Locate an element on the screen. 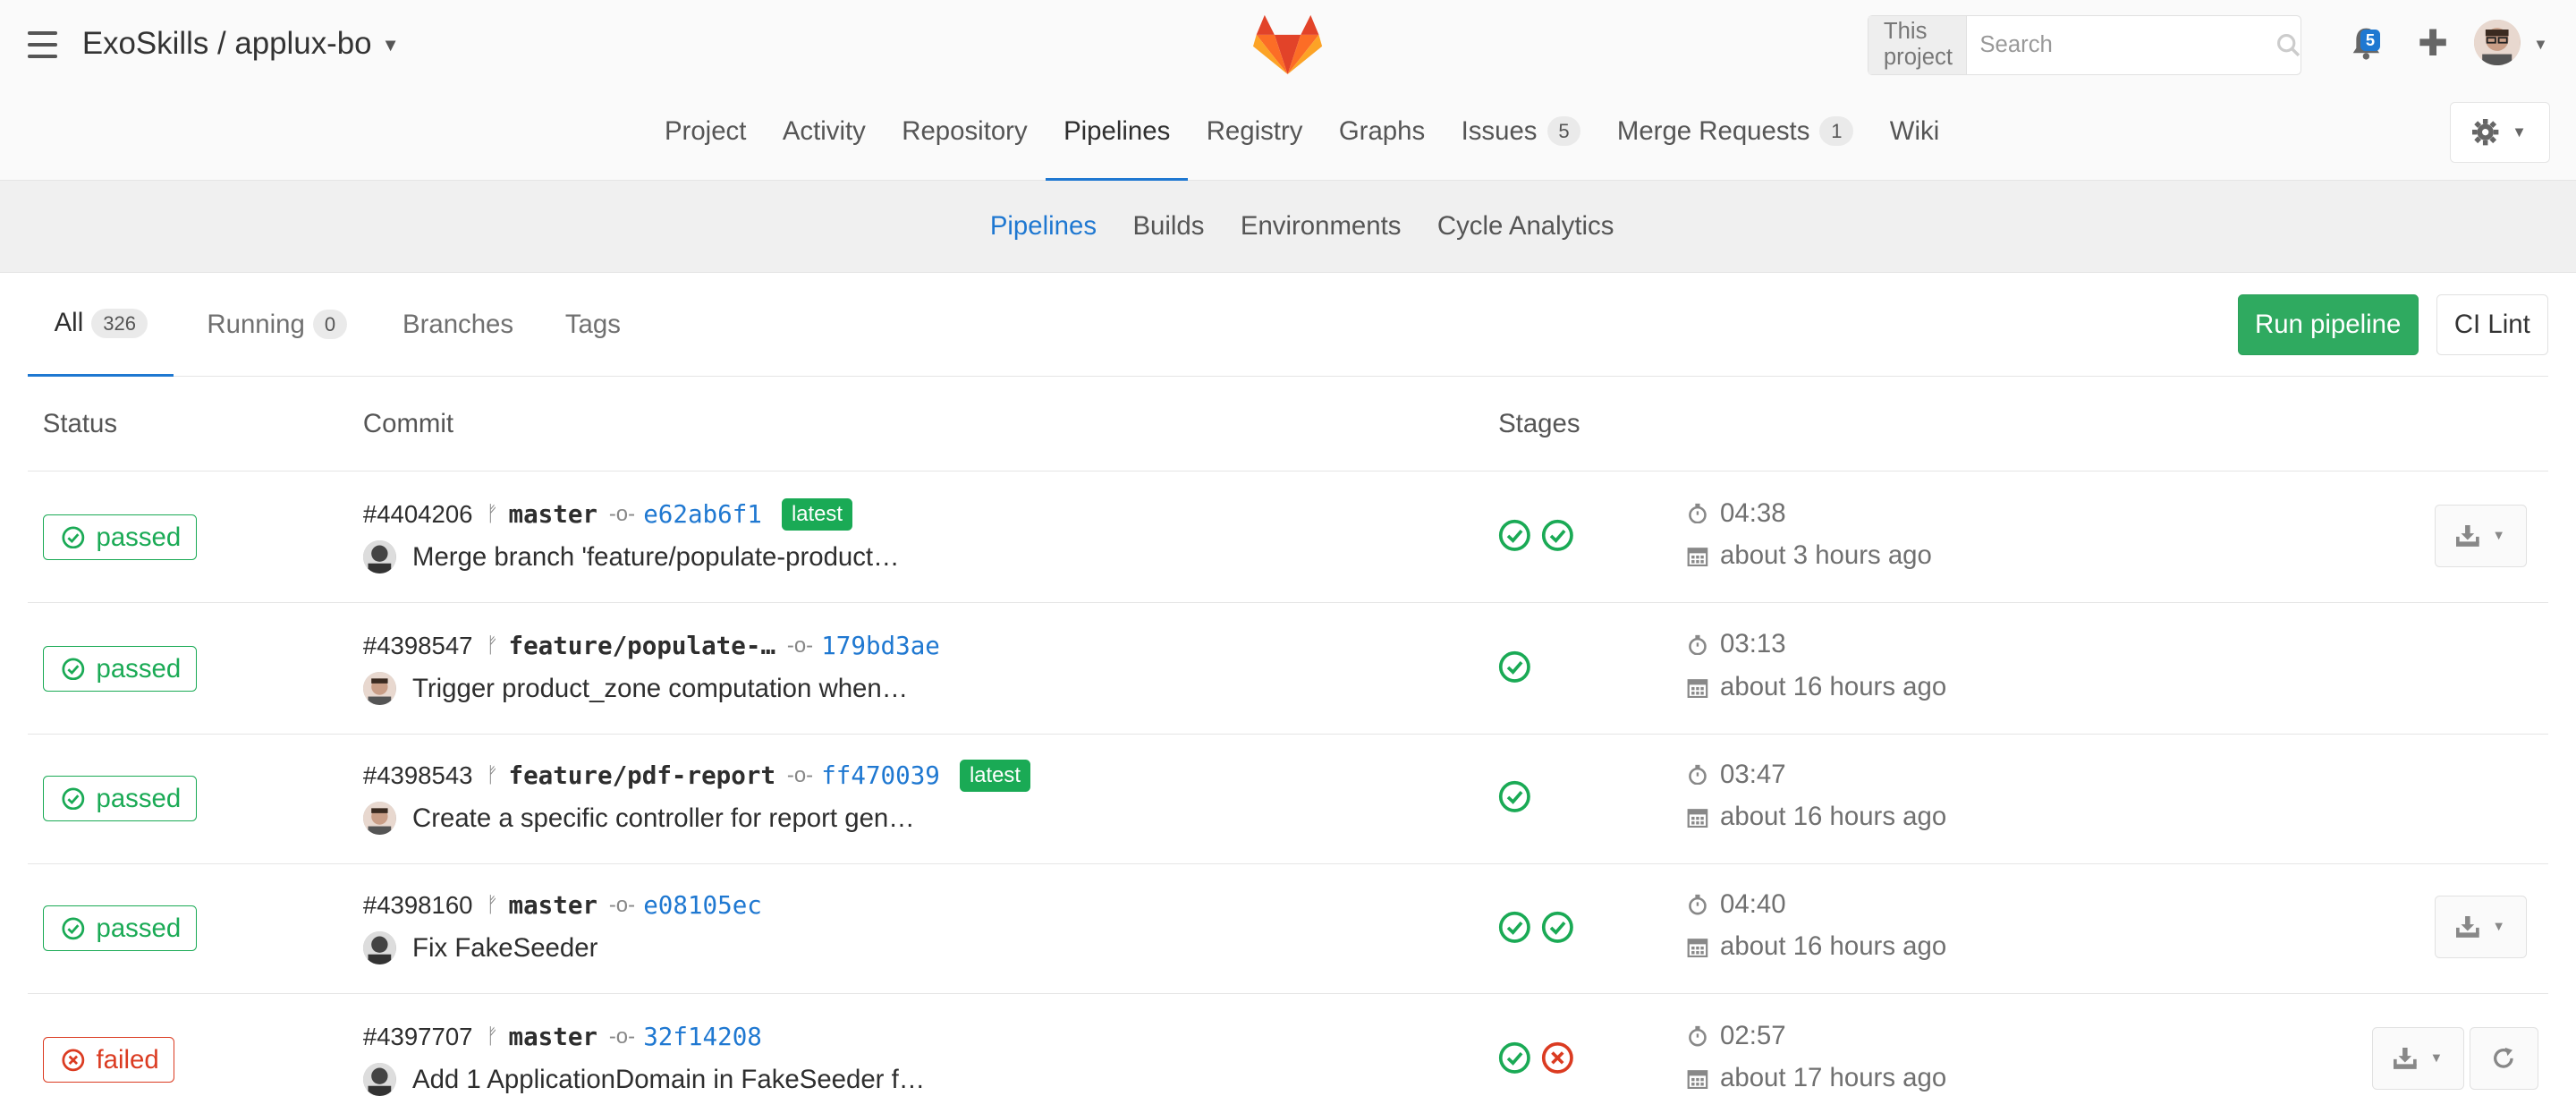 Image resolution: width=2576 pixels, height=1113 pixels. subnav-pipelines: Pipelines is located at coordinates (1043, 226).